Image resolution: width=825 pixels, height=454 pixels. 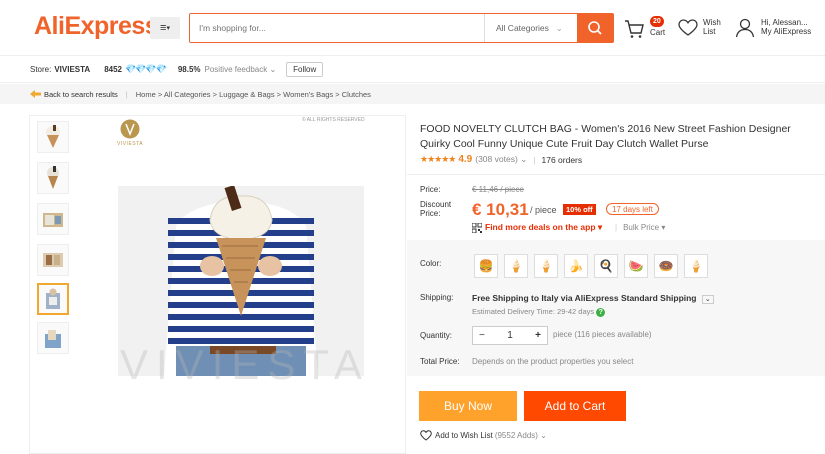 What do you see at coordinates (146, 69) in the screenshot?
I see `store-rank-diamonds-icon: 💎💎💎💎` at bounding box center [146, 69].